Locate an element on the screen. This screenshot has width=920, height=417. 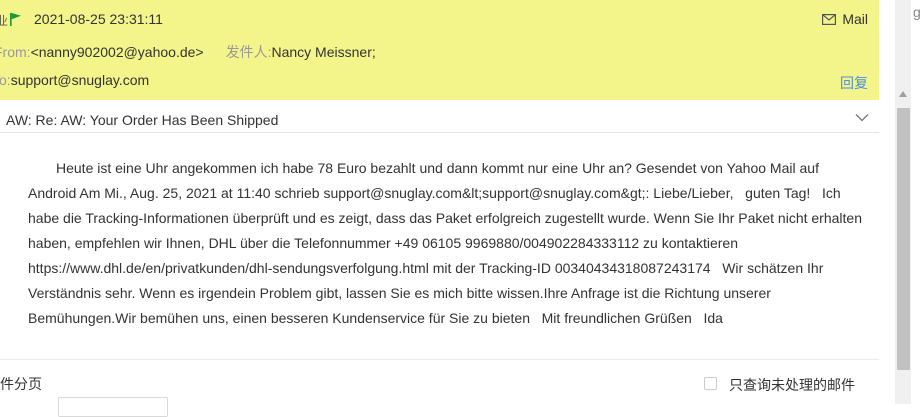
message-datetime: 2021-08-25 23:31:11 is located at coordinates (98, 19).